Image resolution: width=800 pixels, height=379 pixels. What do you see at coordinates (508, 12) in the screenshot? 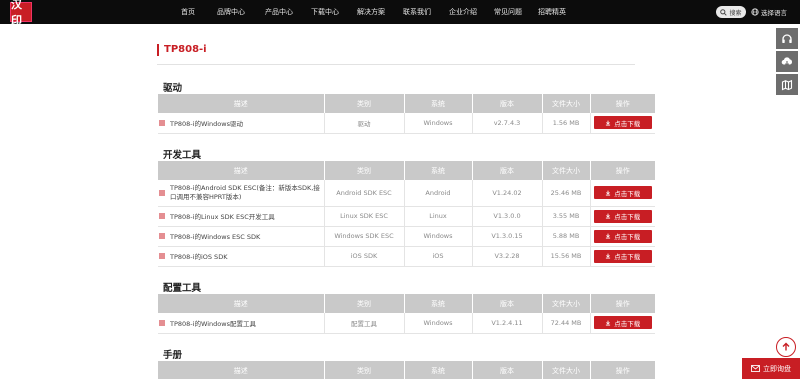
I see `nav-item-faq: 常见问题` at bounding box center [508, 12].